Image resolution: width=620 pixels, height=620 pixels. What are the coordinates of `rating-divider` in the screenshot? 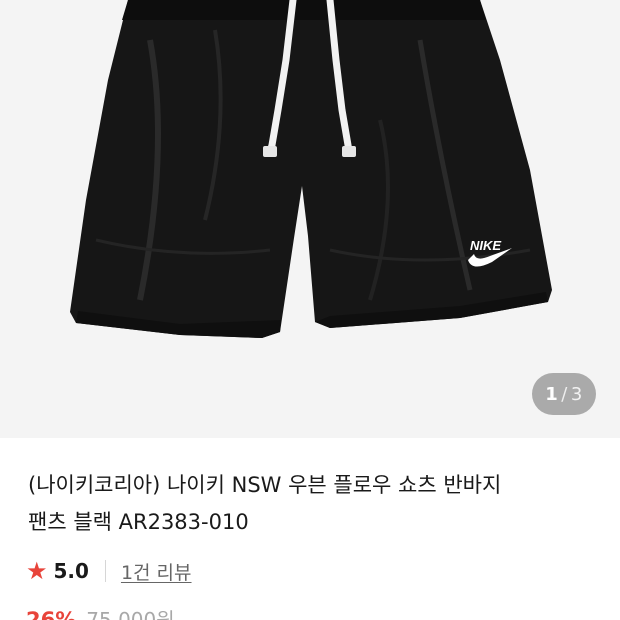 It's located at (105, 571).